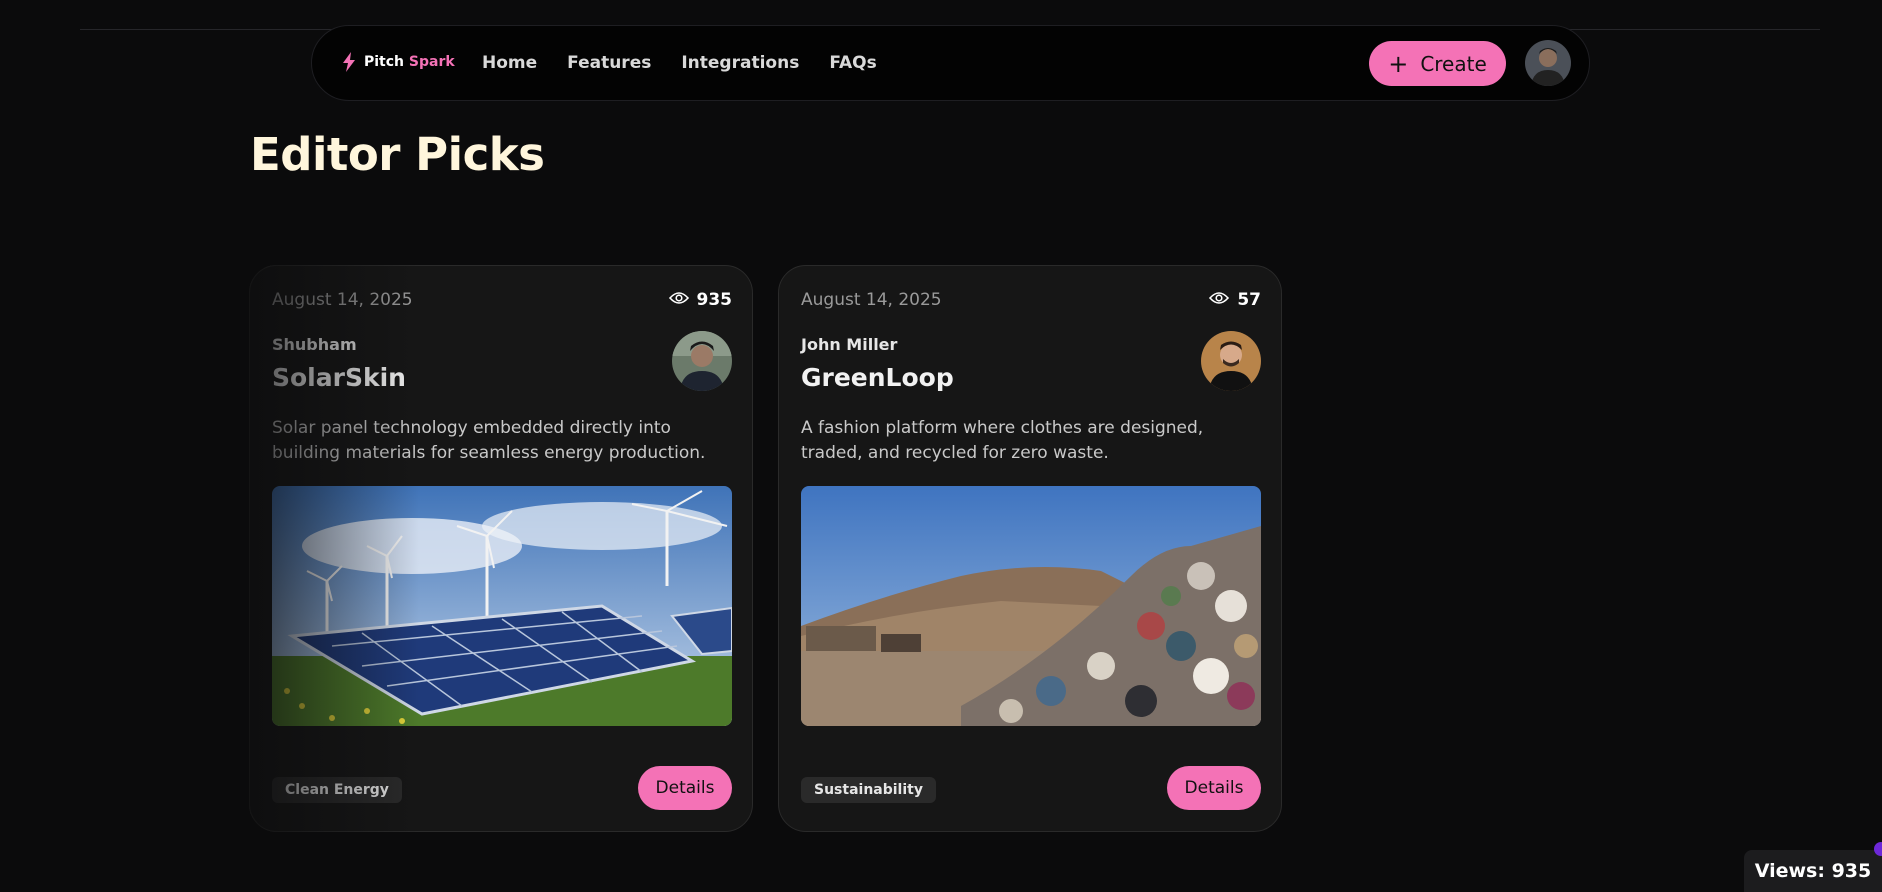 The width and height of the screenshot is (1882, 892). Describe the element at coordinates (431, 62) in the screenshot. I see `logo-text-spark: Spark` at that location.